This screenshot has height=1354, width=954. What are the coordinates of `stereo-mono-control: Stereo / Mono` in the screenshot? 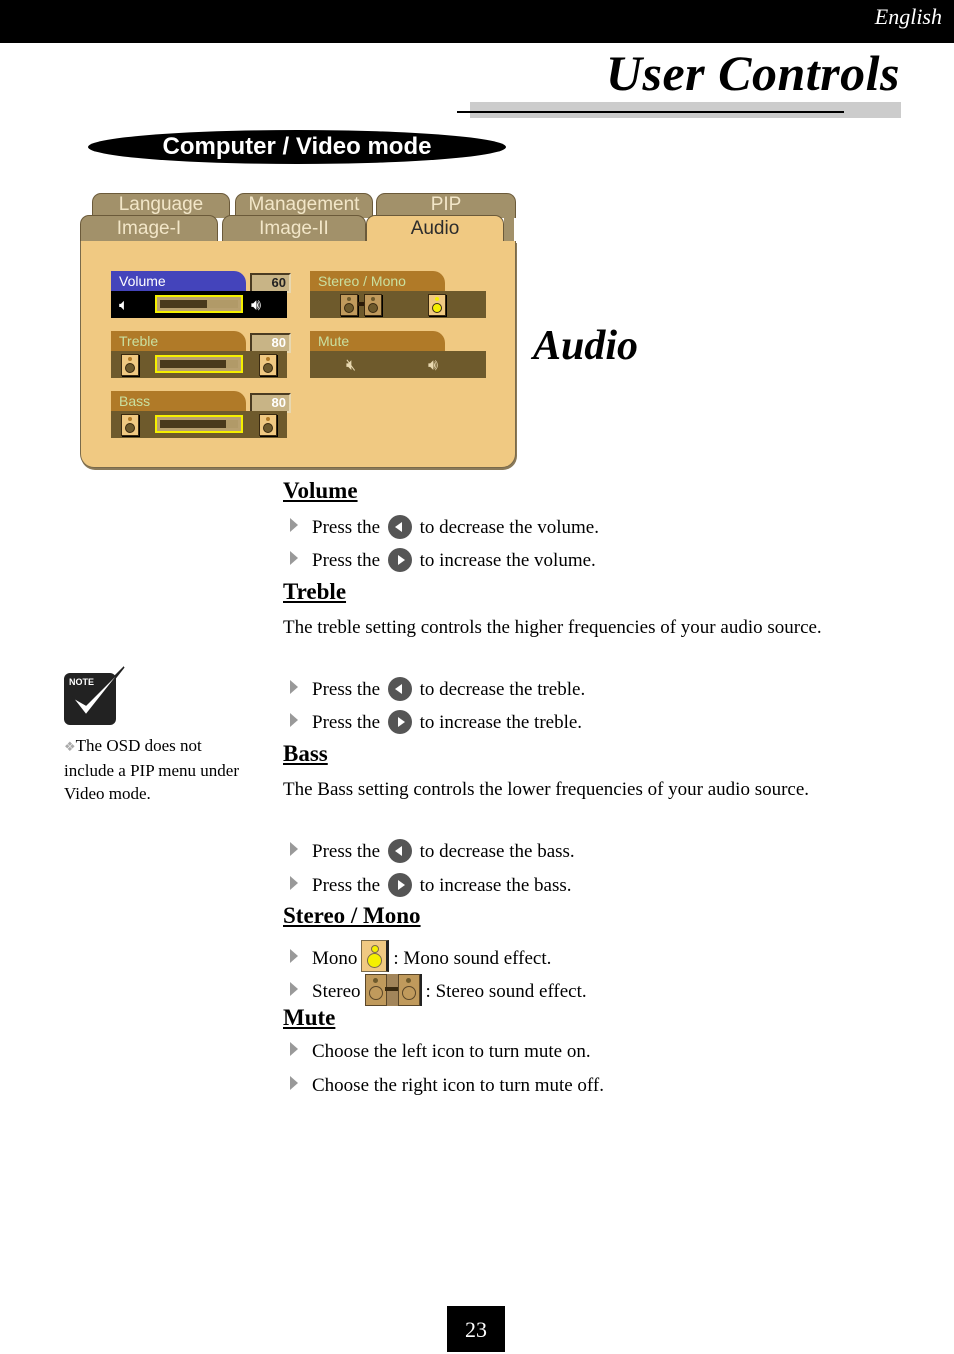 It's located at (398, 294).